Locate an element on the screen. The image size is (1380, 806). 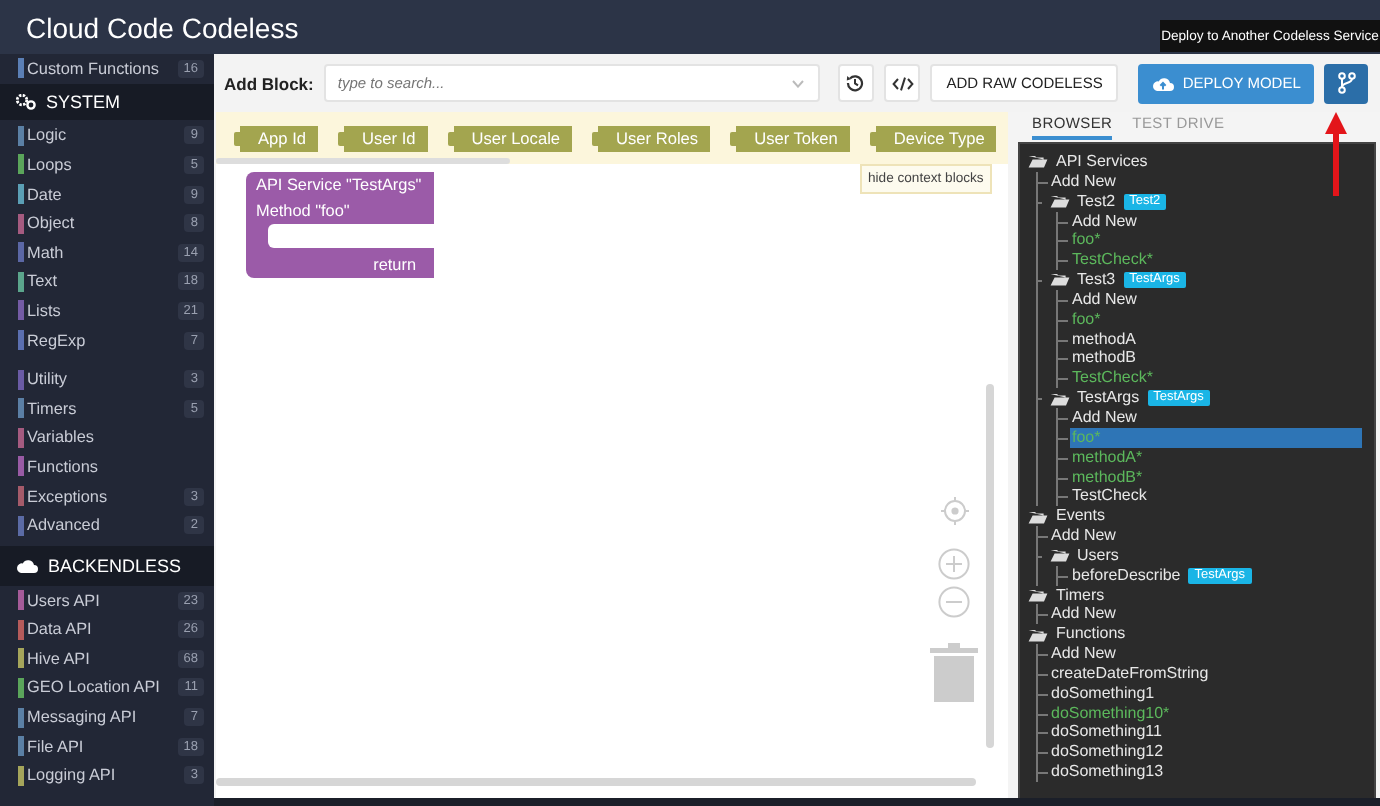
tree-folder: TestArgs is located at coordinates (1108, 398).